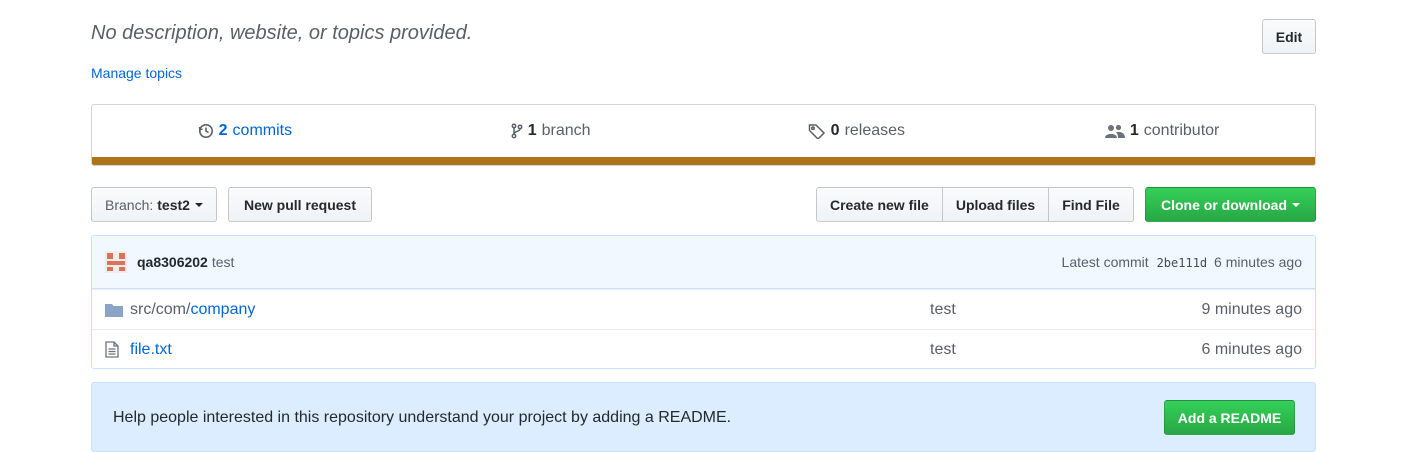 The image size is (1413, 452). What do you see at coordinates (262, 130) in the screenshot?
I see `commits-label: commits` at bounding box center [262, 130].